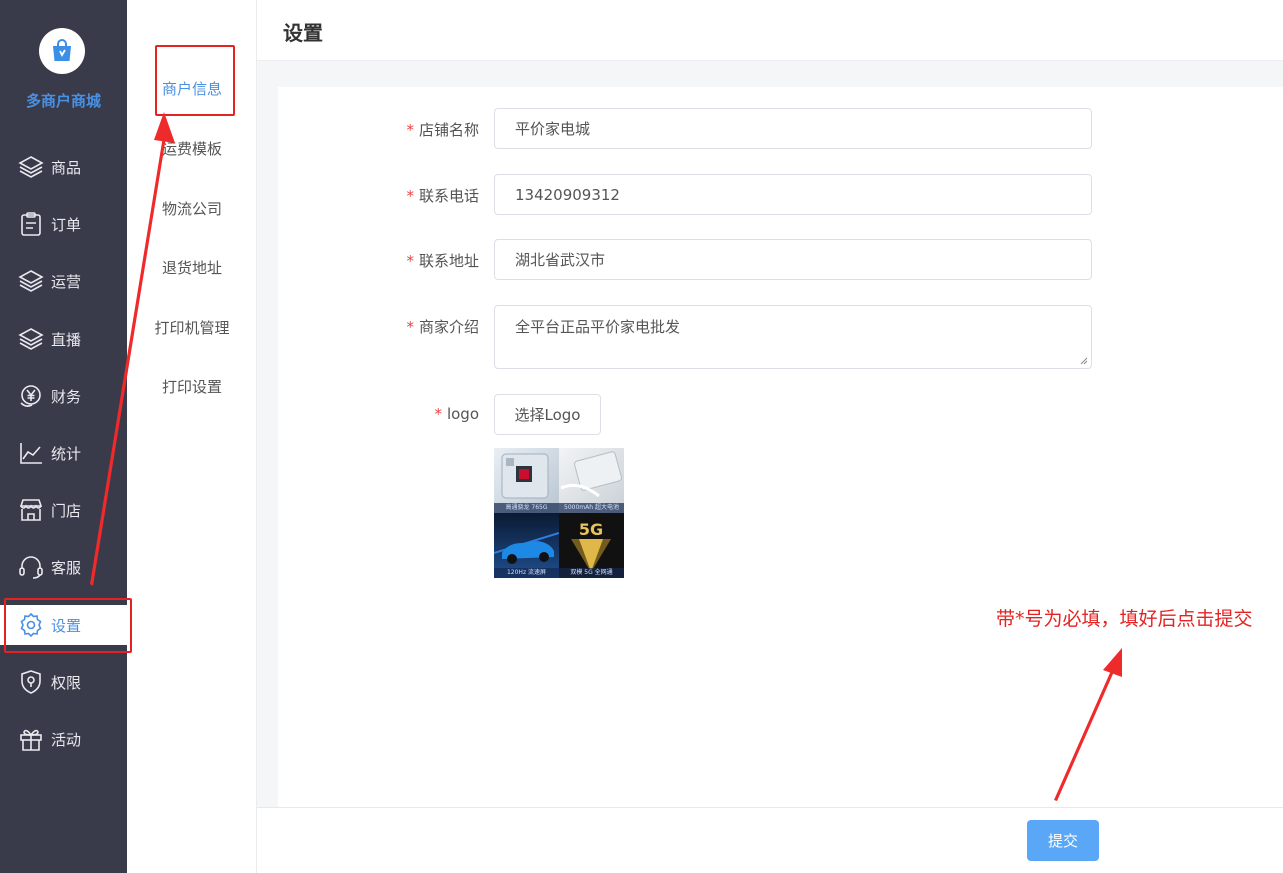 The height and width of the screenshot is (873, 1283). I want to click on line-chart-icon, so click(31, 453).